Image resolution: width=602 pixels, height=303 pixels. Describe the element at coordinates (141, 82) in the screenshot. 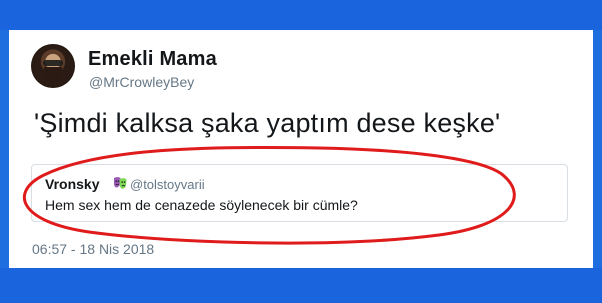

I see `author-handle: @MrCrowleyBey` at that location.